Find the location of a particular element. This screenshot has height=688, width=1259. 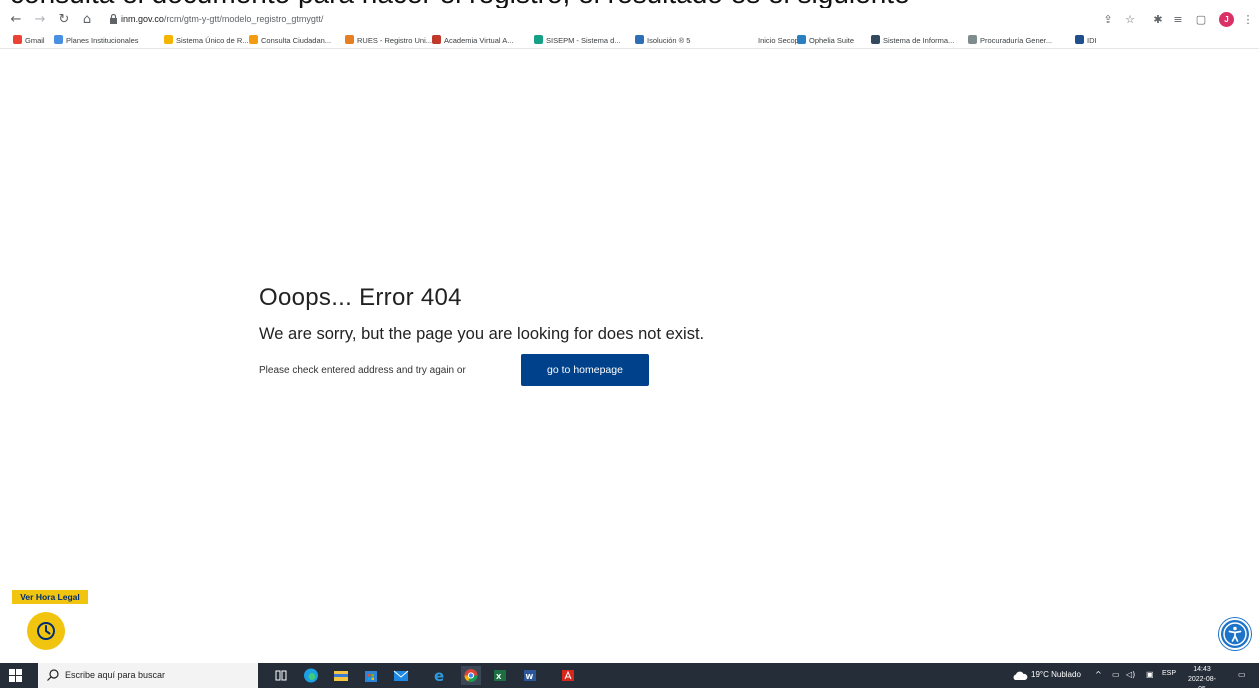

accessibility-icon is located at coordinates (1235, 634).